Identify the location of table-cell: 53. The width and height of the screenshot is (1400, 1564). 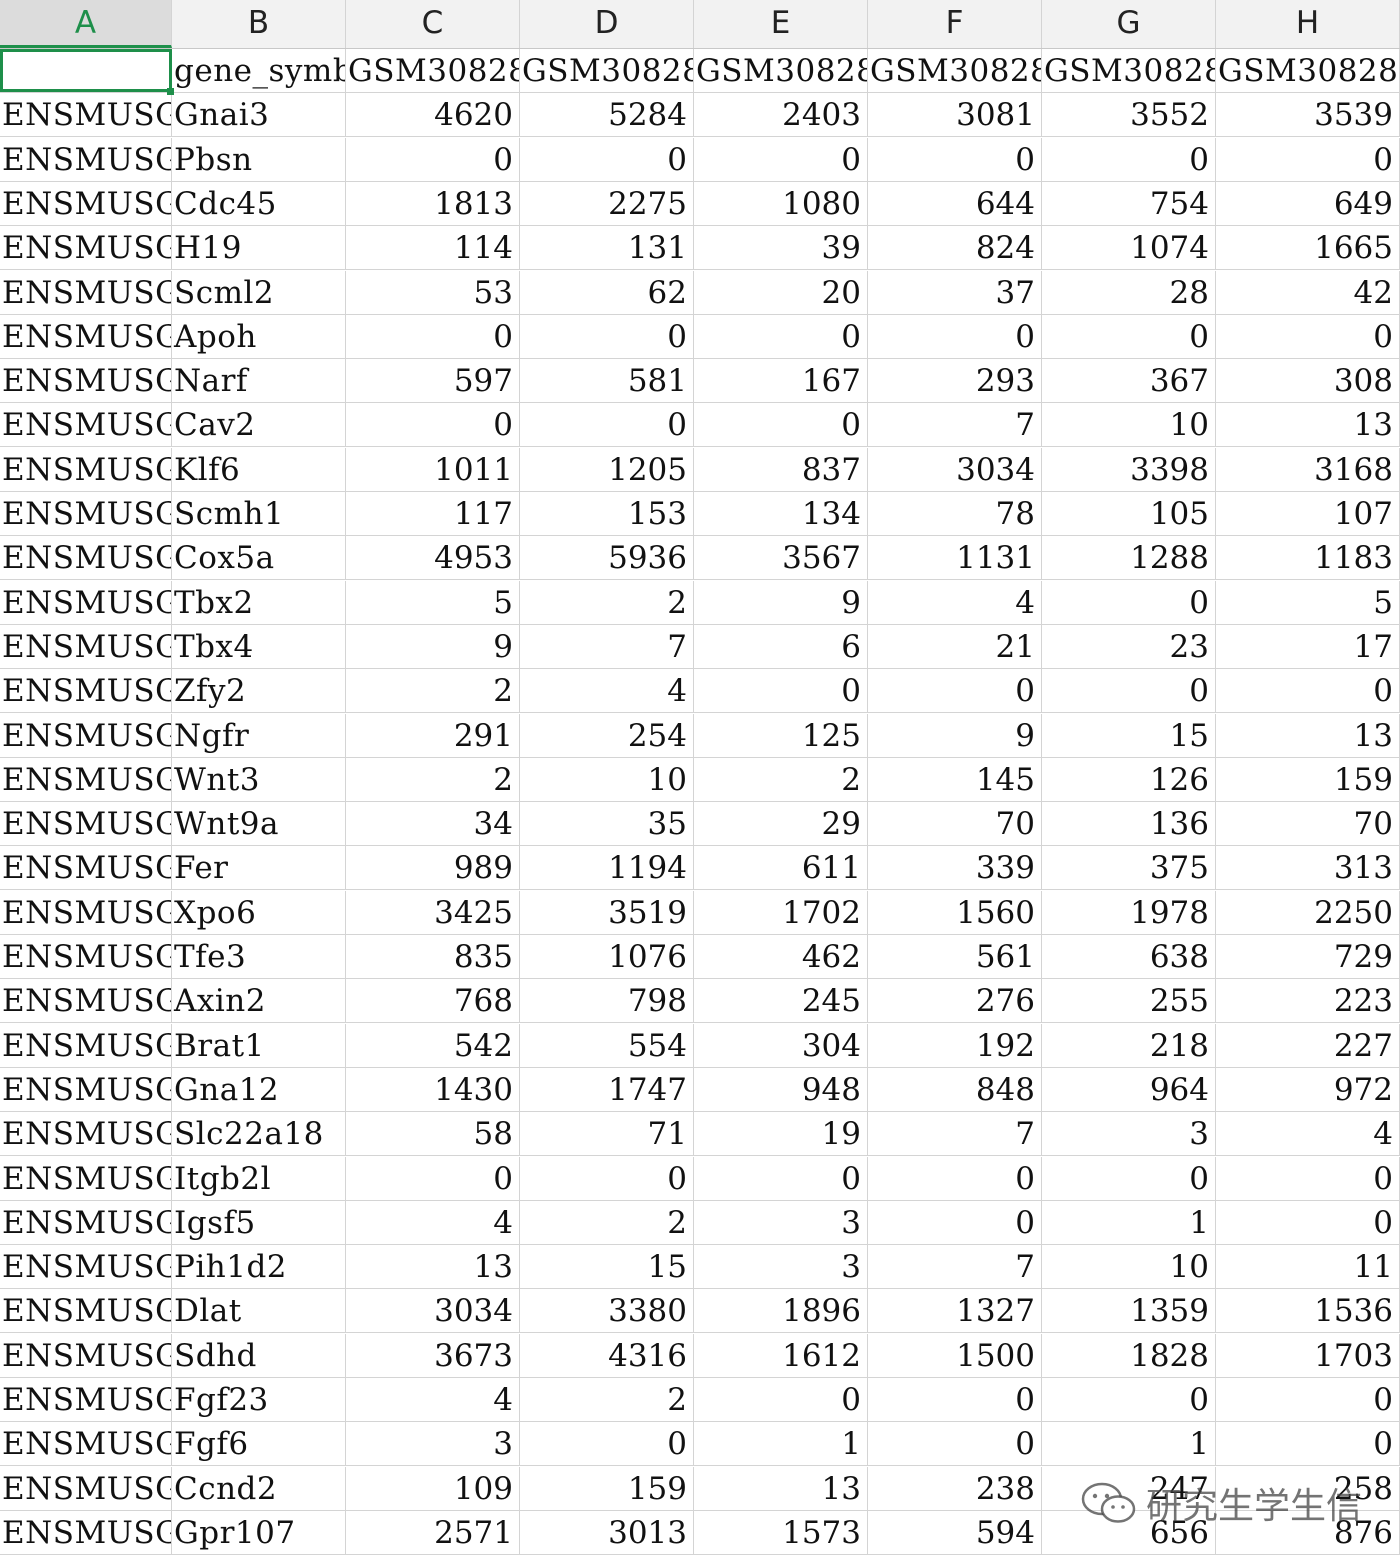
(433, 292).